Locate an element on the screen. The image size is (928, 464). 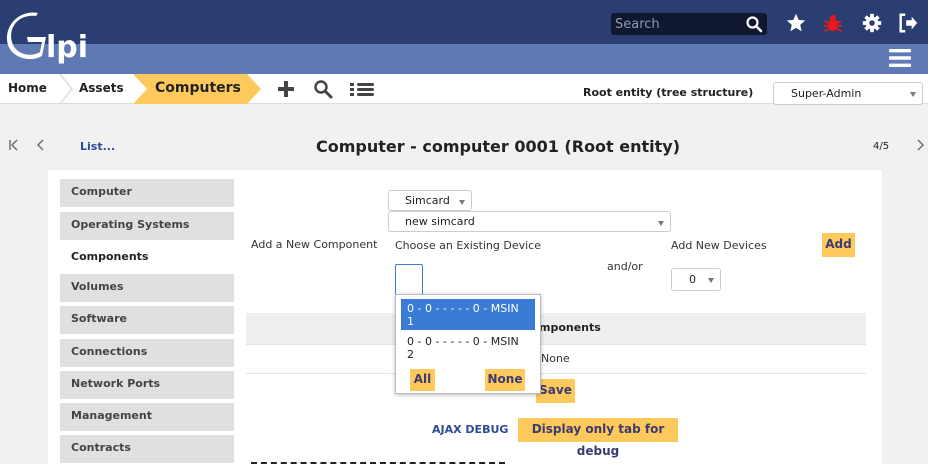
glpi-logo: lpi is located at coordinates (51, 38).